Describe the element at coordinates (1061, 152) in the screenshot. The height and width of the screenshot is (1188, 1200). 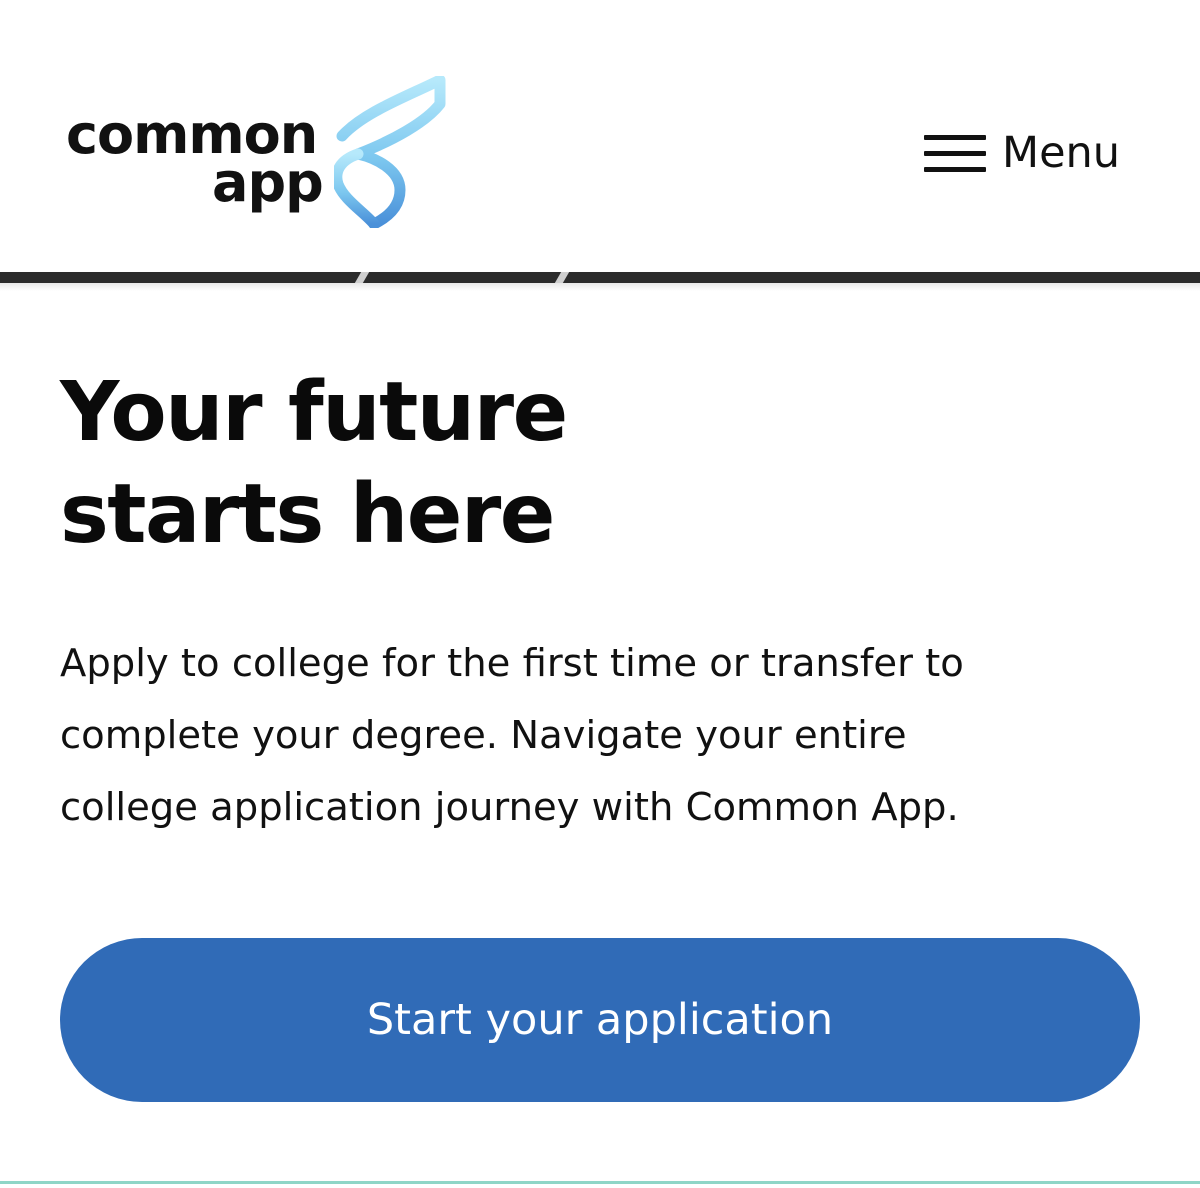
I see `menu-label: Menu` at that location.